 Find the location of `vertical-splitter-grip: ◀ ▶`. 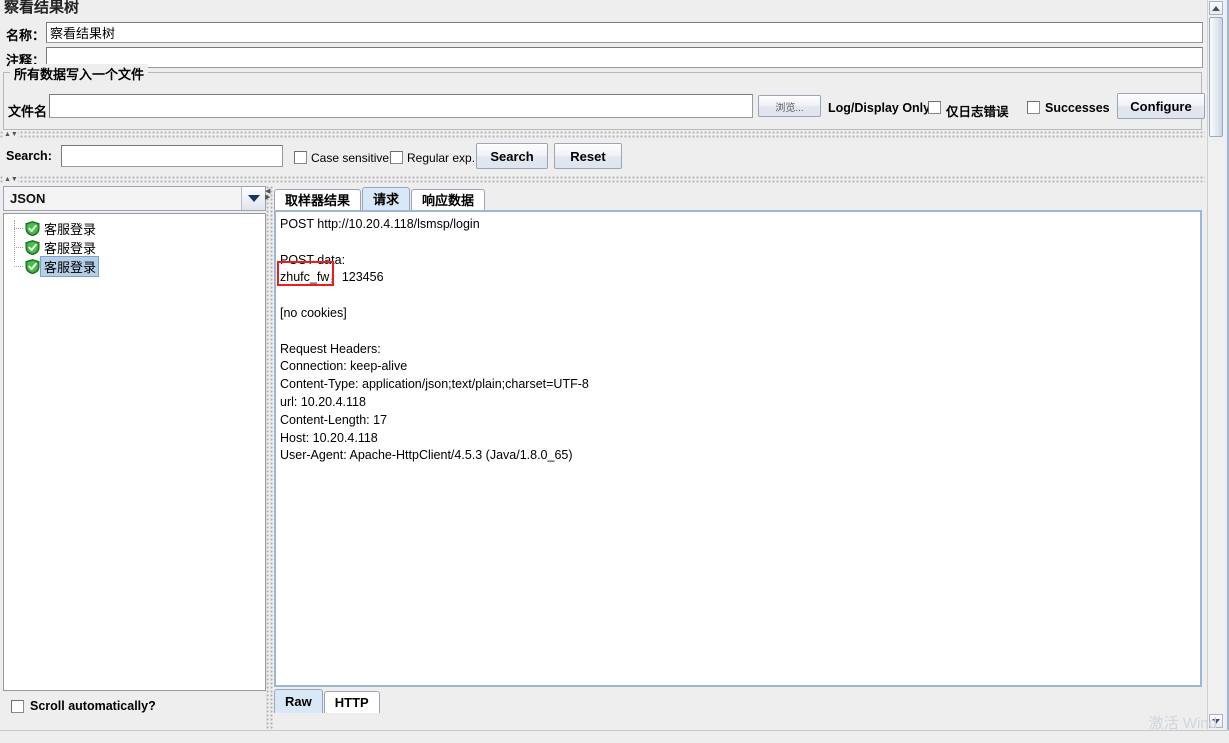

vertical-splitter-grip: ◀ ▶ is located at coordinates (267, 194).